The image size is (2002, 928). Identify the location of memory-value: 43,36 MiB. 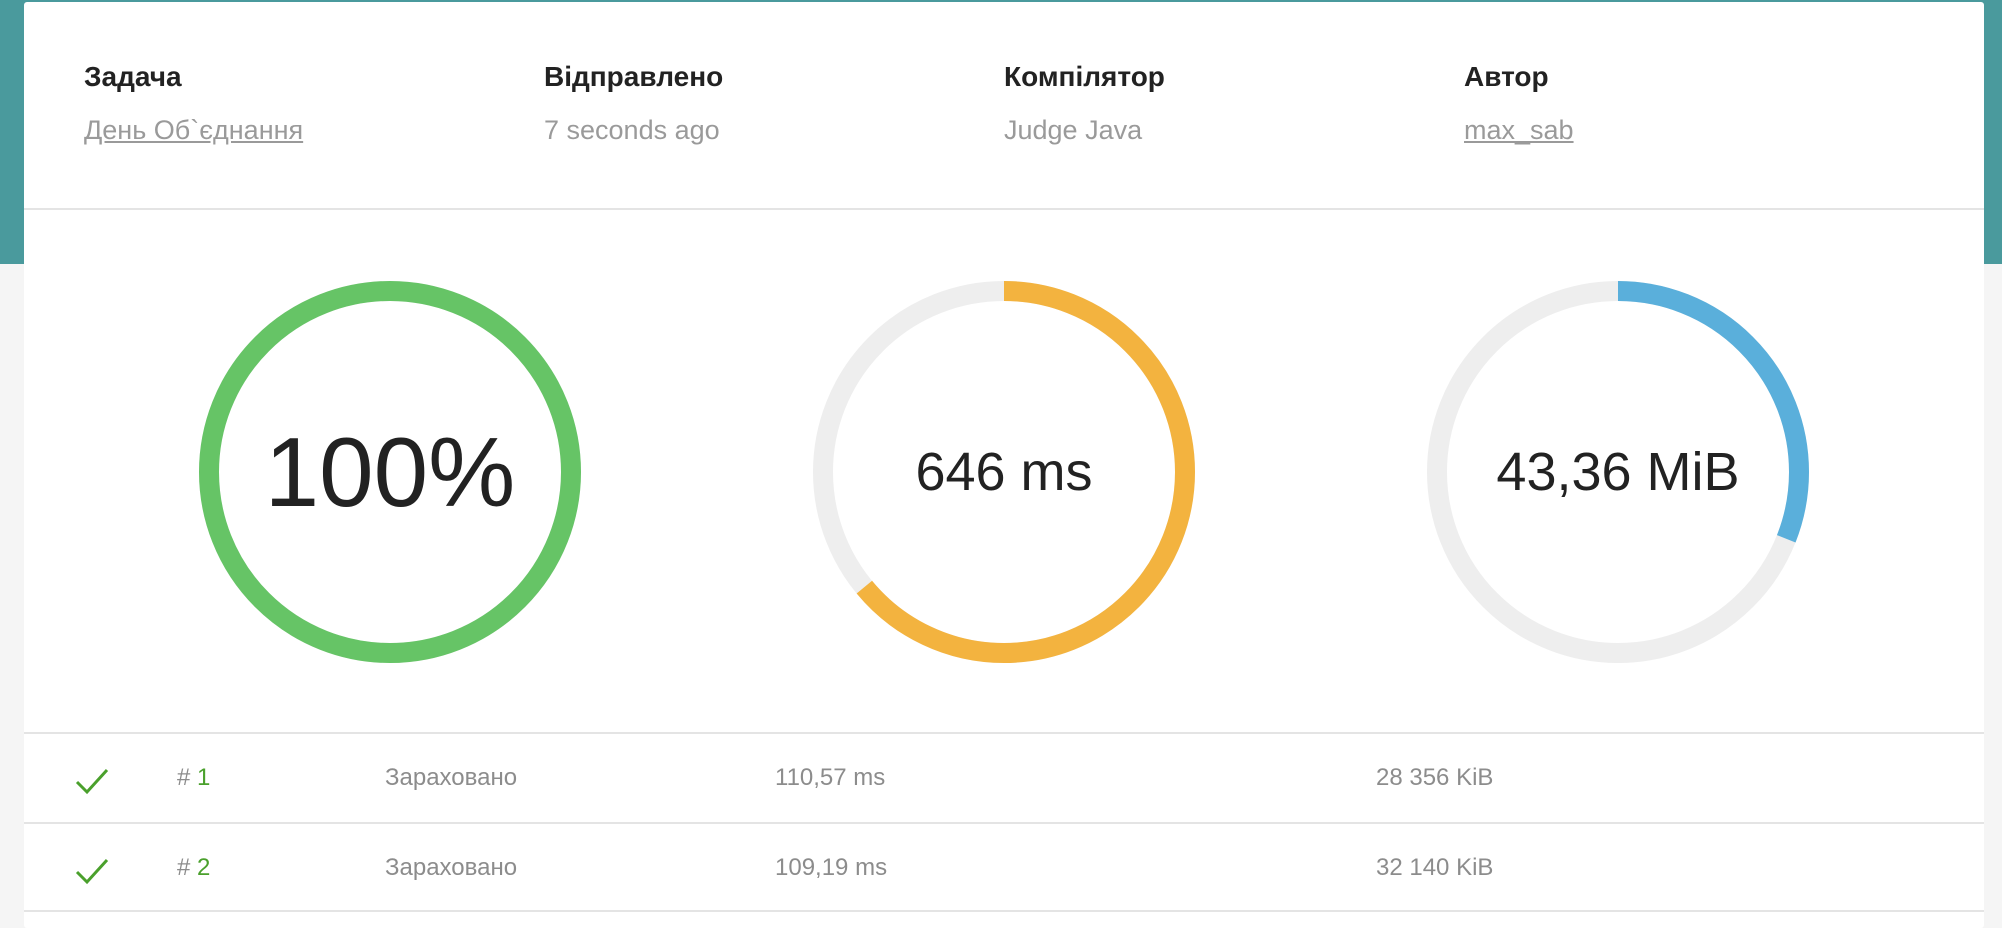
(1618, 472).